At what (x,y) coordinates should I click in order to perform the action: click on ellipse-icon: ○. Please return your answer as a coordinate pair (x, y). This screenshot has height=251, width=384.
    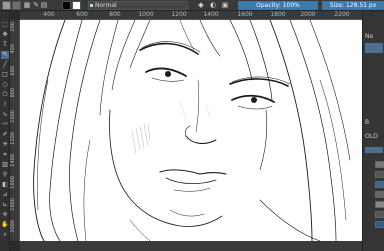
    Looking at the image, I should click on (5, 85).